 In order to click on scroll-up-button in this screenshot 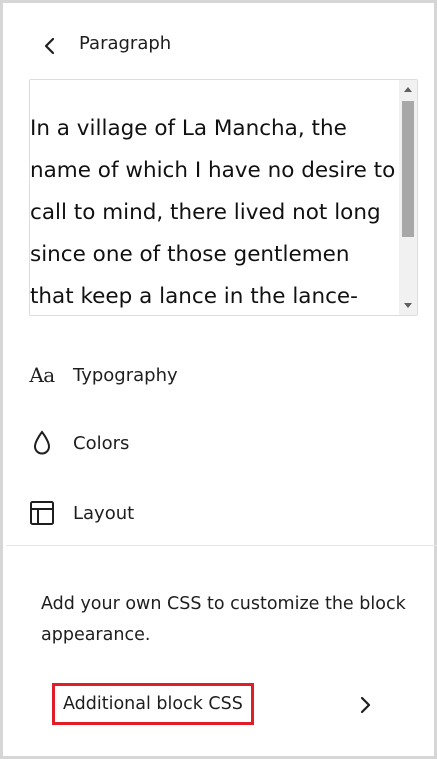, I will do `click(408, 89)`.